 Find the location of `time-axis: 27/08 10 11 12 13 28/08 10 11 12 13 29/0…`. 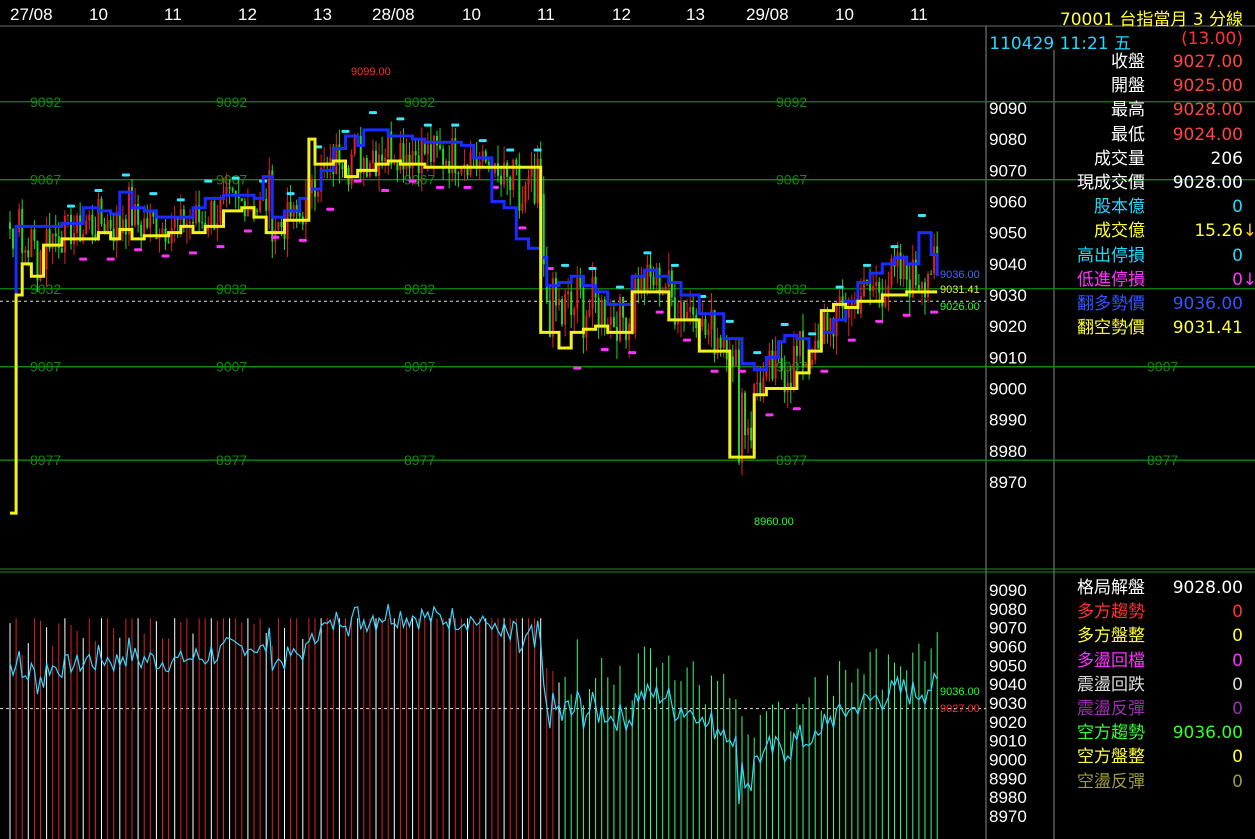

time-axis: 27/08 10 11 12 13 28/08 10 11 12 13 29/0… is located at coordinates (469, 14).